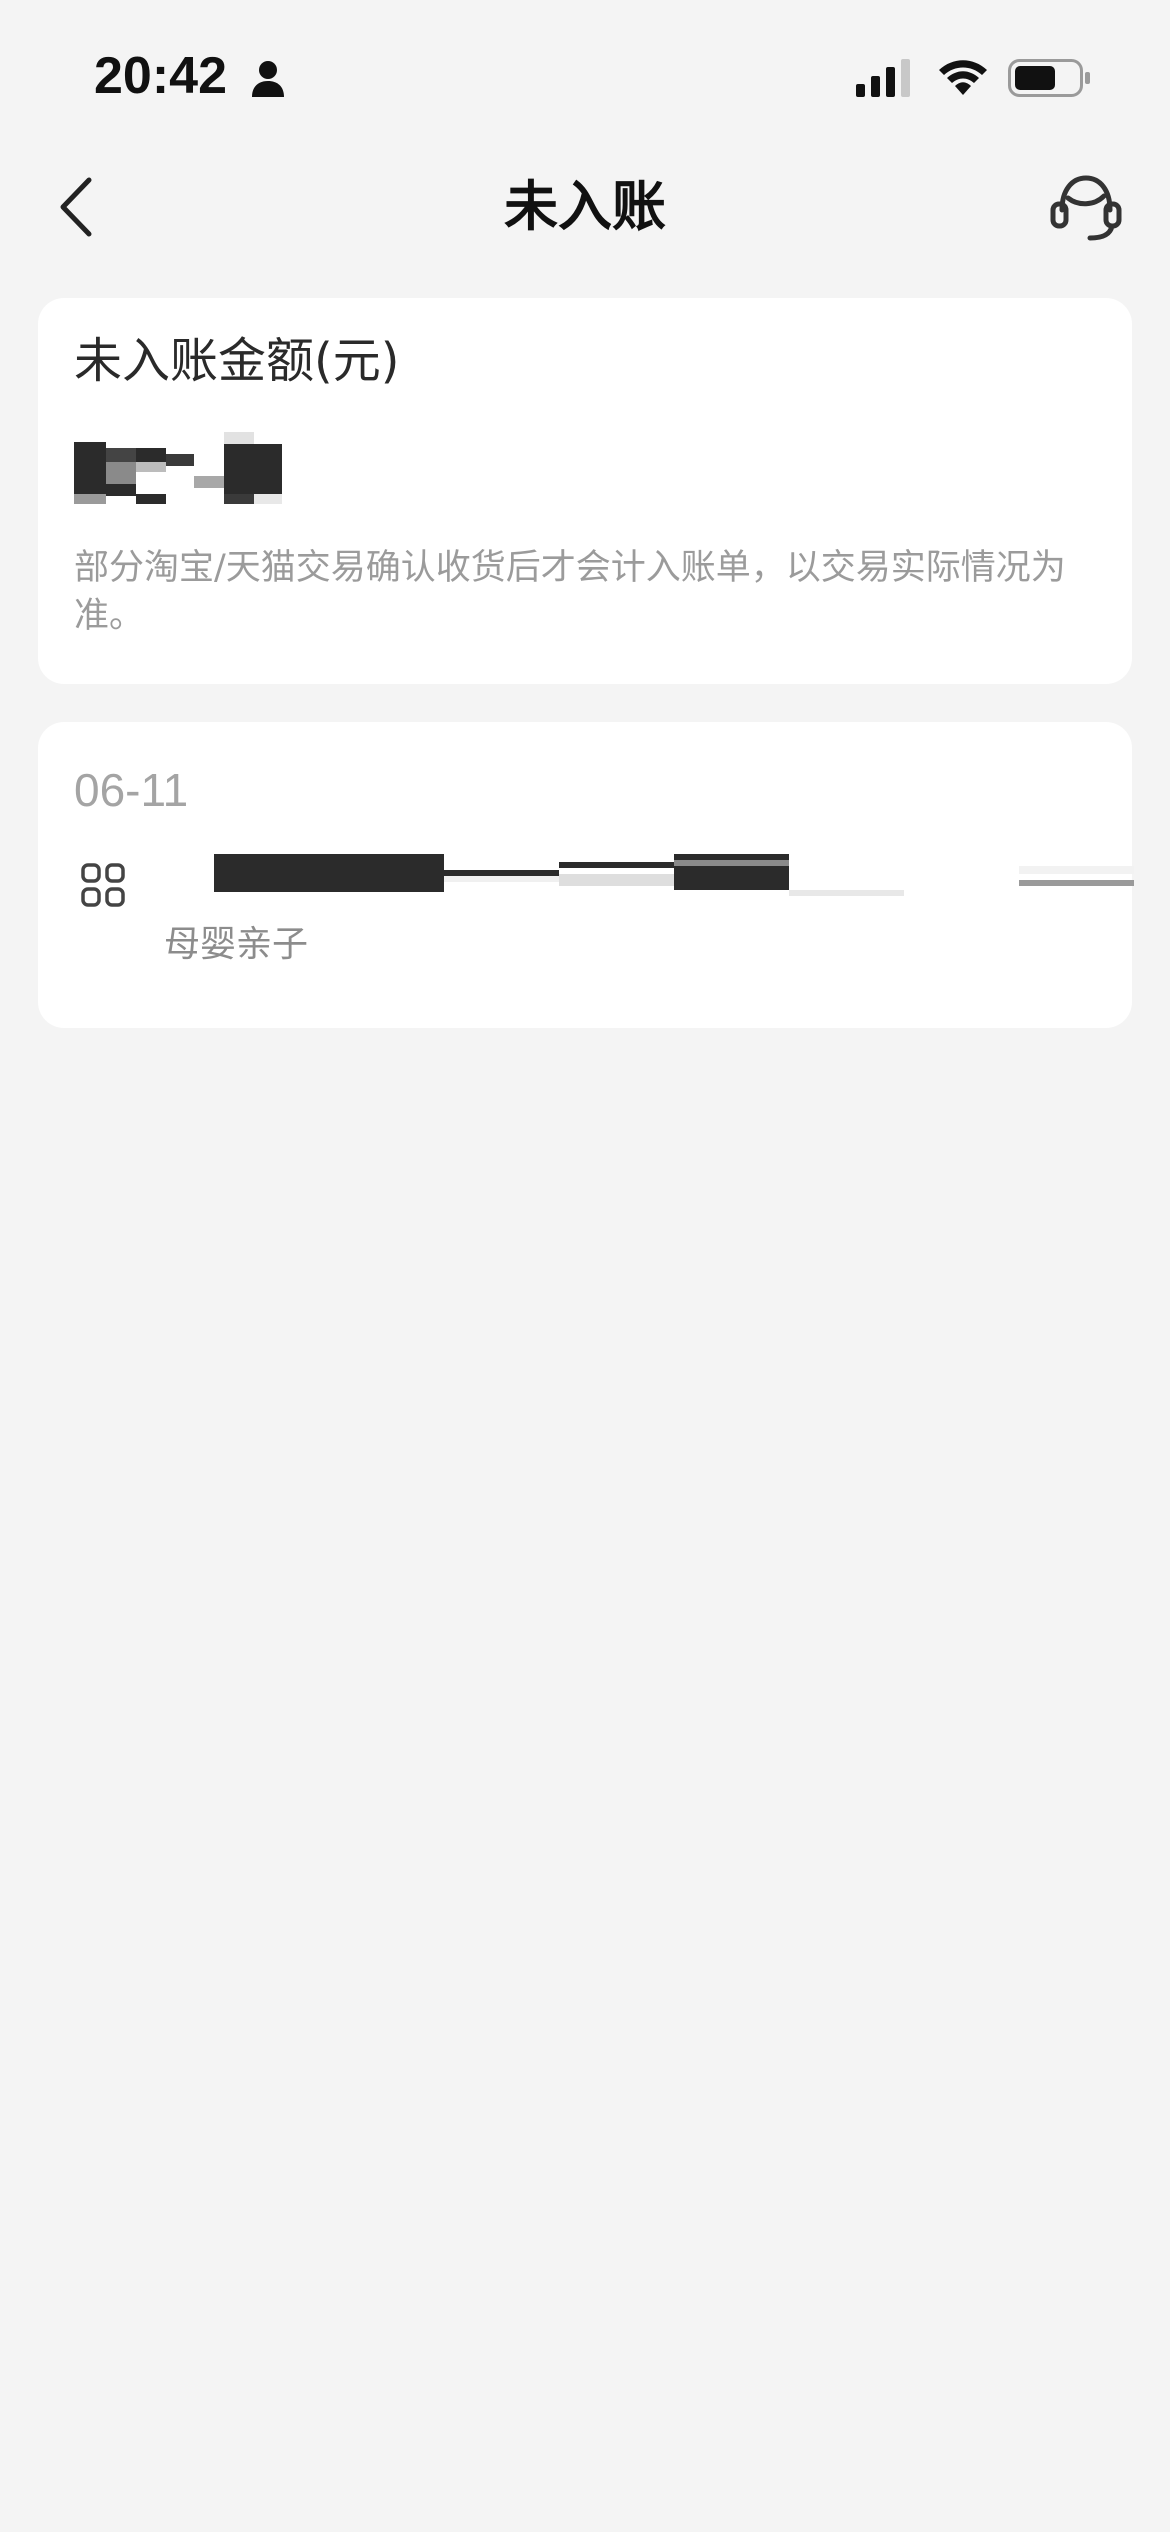 The width and height of the screenshot is (1170, 2532). Describe the element at coordinates (586, 927) in the screenshot. I see `record-list-item: 母婴亲子` at that location.